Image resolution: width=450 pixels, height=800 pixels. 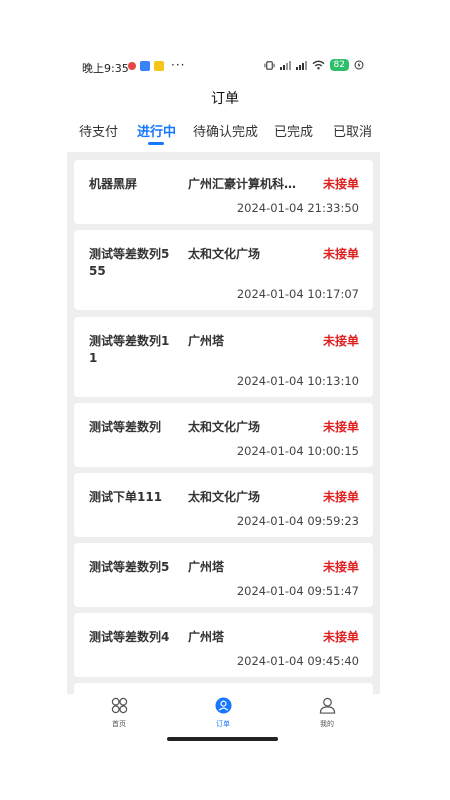 I want to click on order-time: 2024-01-04 09:59:23, so click(x=297, y=521).